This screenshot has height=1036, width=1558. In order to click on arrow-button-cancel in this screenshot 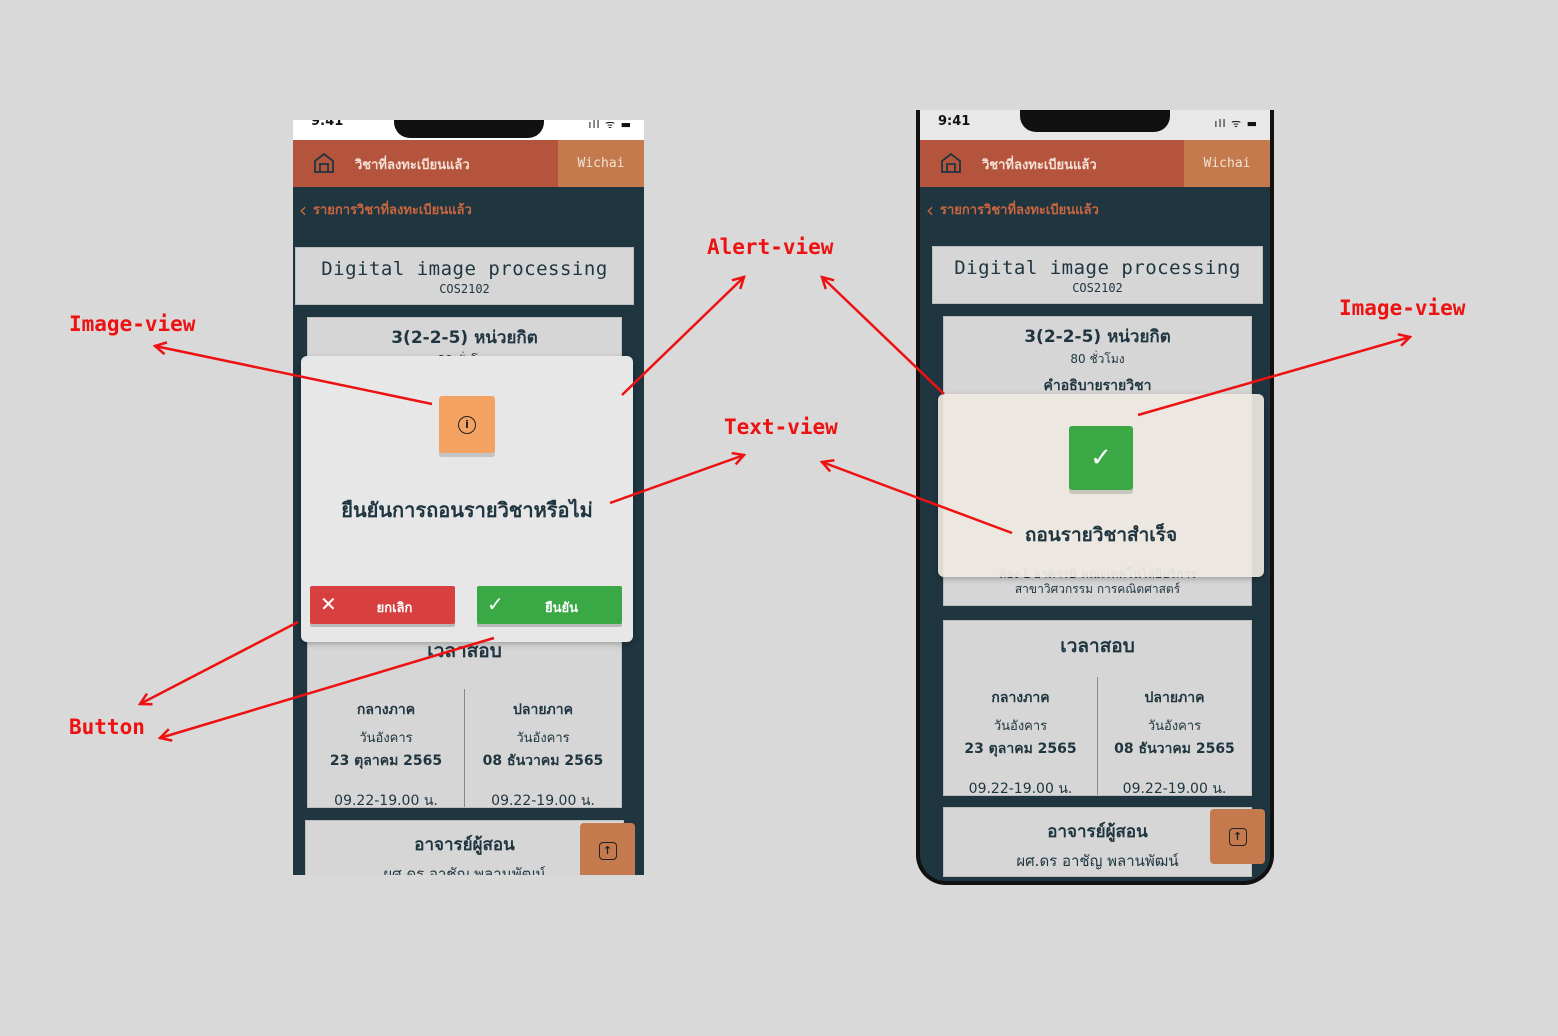, I will do `click(219, 662)`.